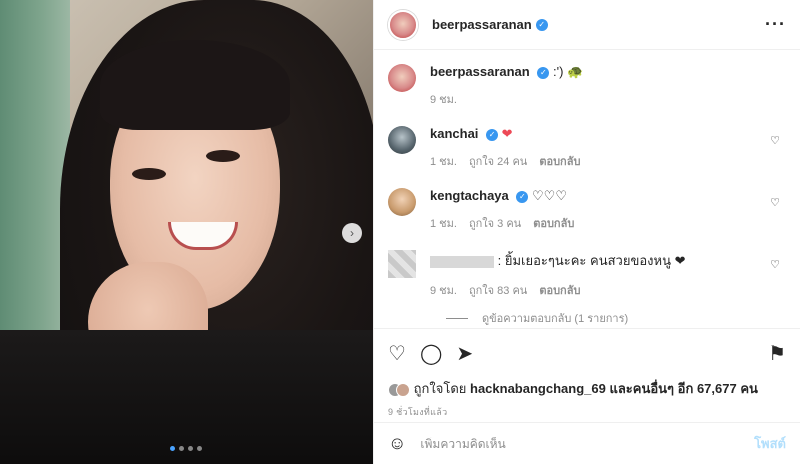  What do you see at coordinates (498, 290) in the screenshot?
I see `comment-likes: ถูกใจ 83 คน` at bounding box center [498, 290].